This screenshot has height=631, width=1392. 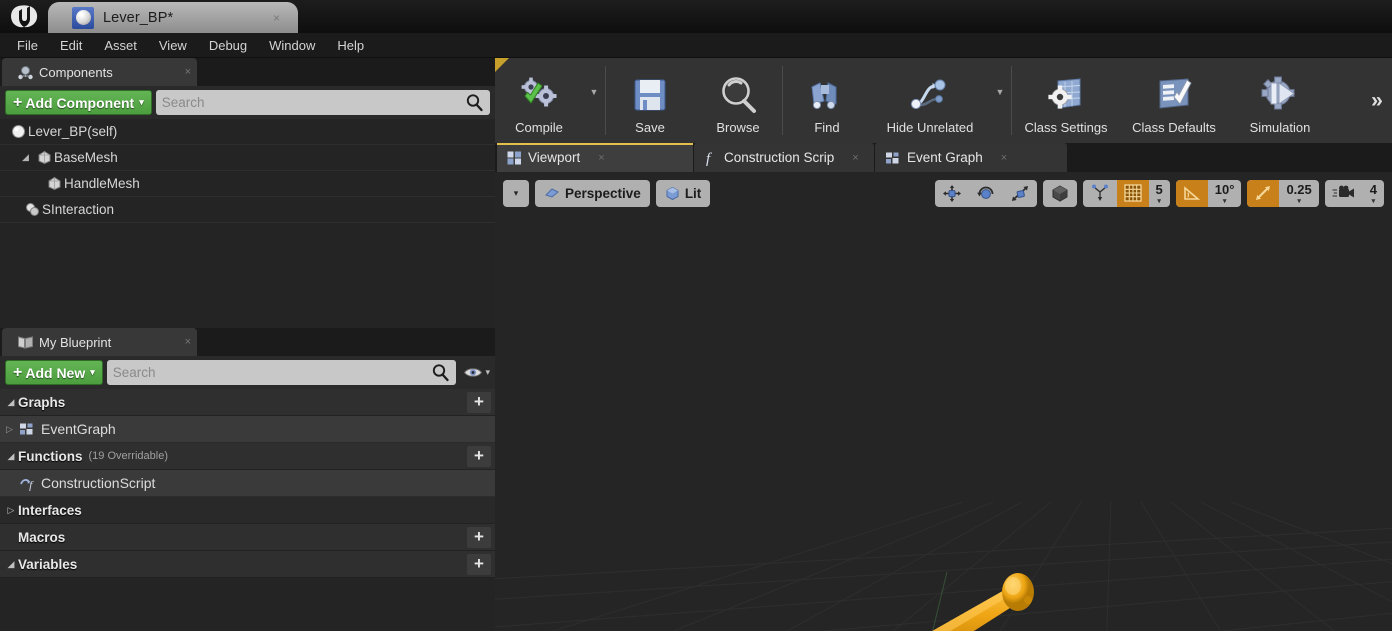 What do you see at coordinates (71, 45) in the screenshot?
I see `menu-item-edit: Edit` at bounding box center [71, 45].